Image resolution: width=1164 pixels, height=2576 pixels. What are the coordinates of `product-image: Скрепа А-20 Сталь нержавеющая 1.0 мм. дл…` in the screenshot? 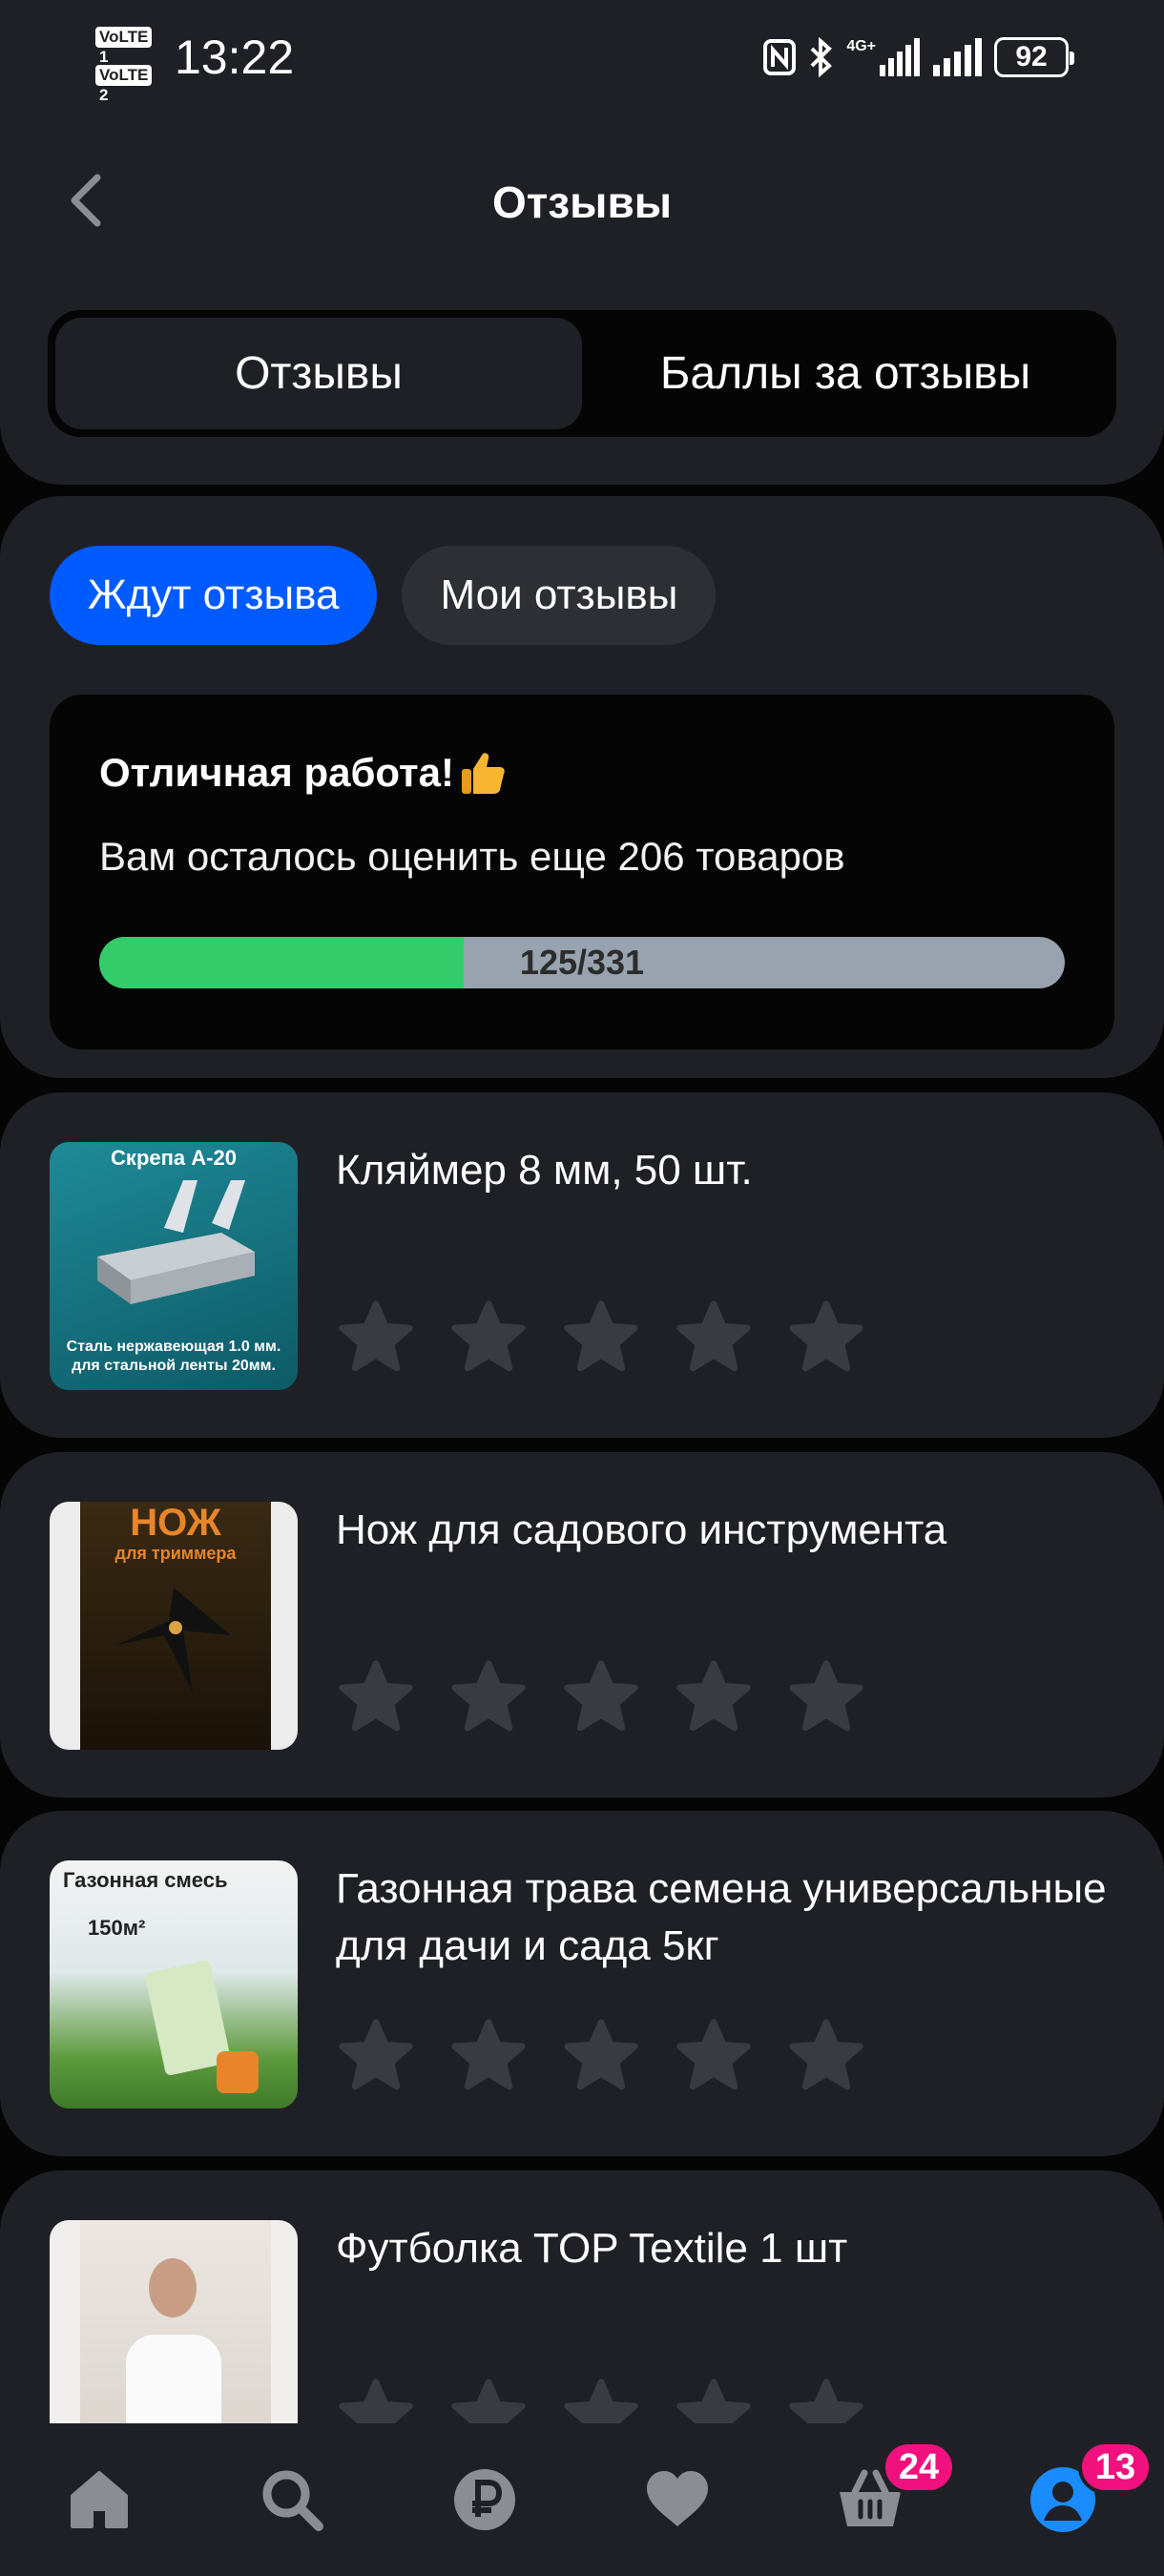 It's located at (174, 1266).